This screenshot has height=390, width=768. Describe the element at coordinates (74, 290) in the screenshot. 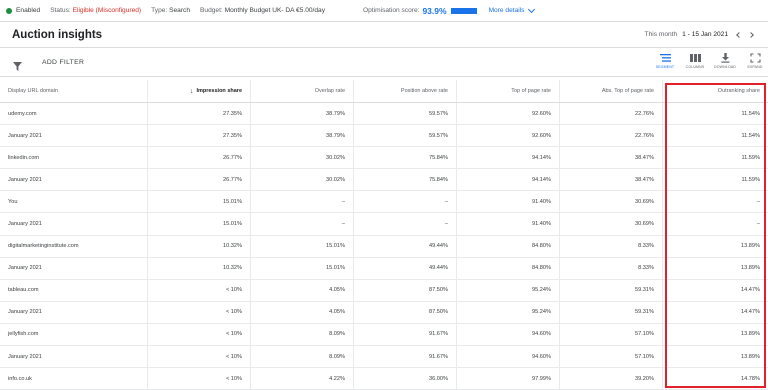

I see `domain-cell: tableau.com` at that location.